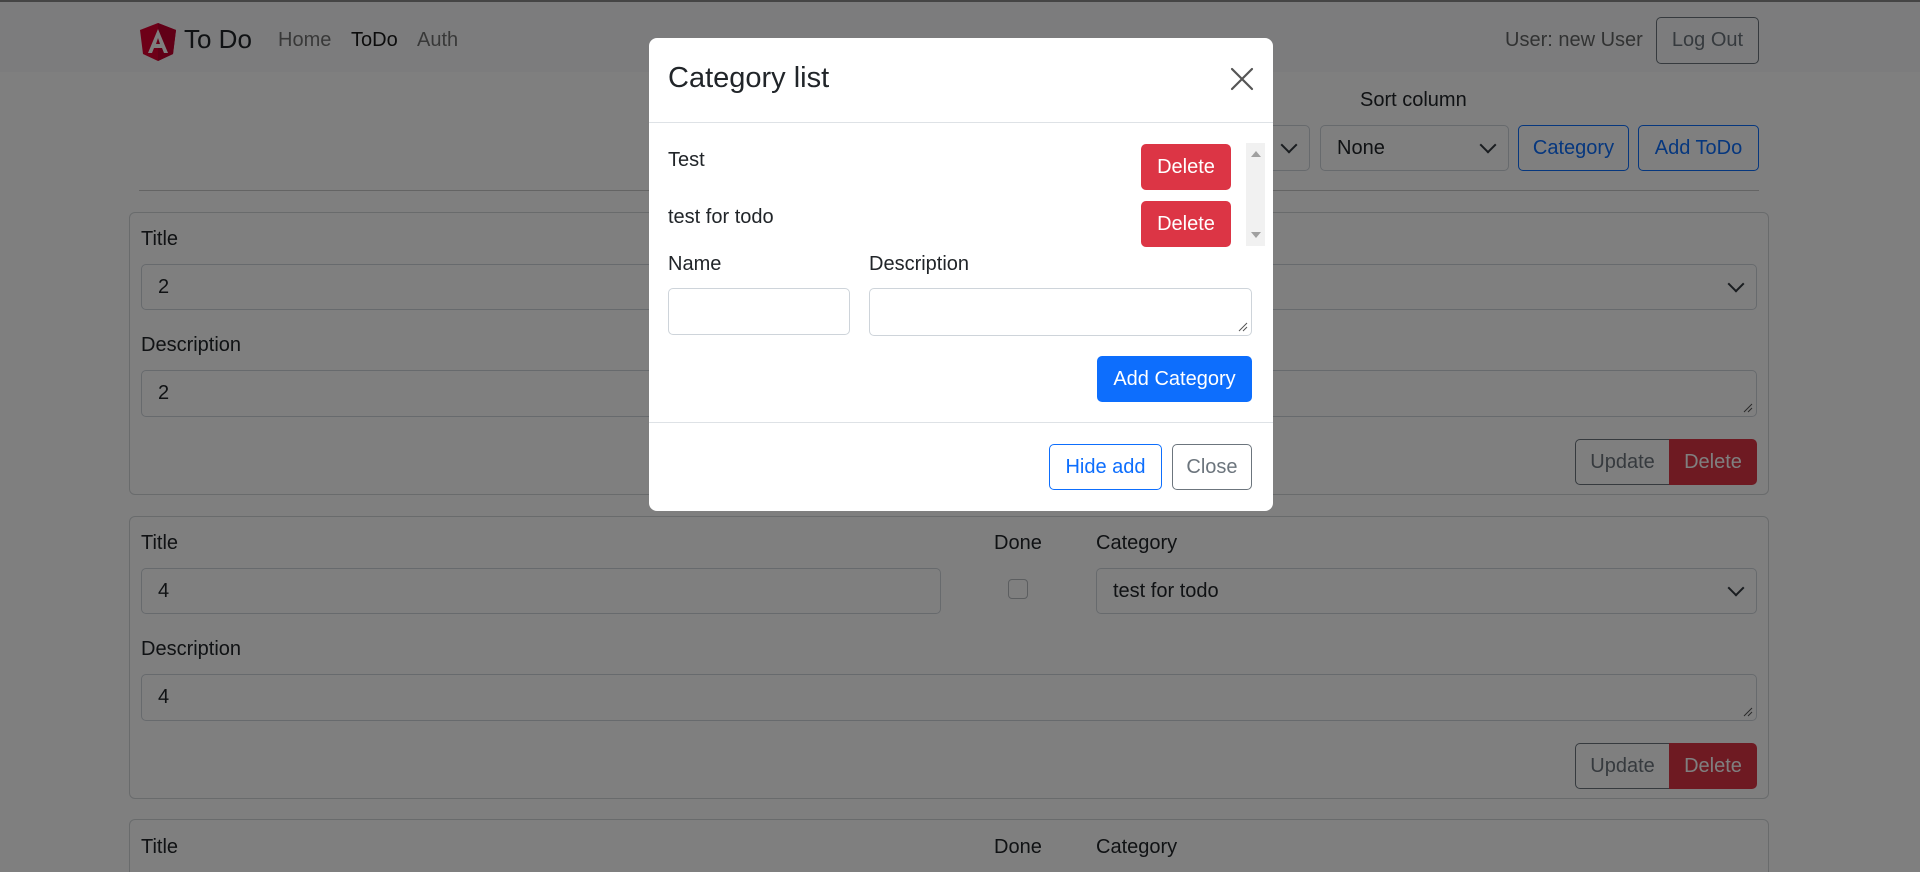  Describe the element at coordinates (919, 264) in the screenshot. I see `description-label: Description` at that location.